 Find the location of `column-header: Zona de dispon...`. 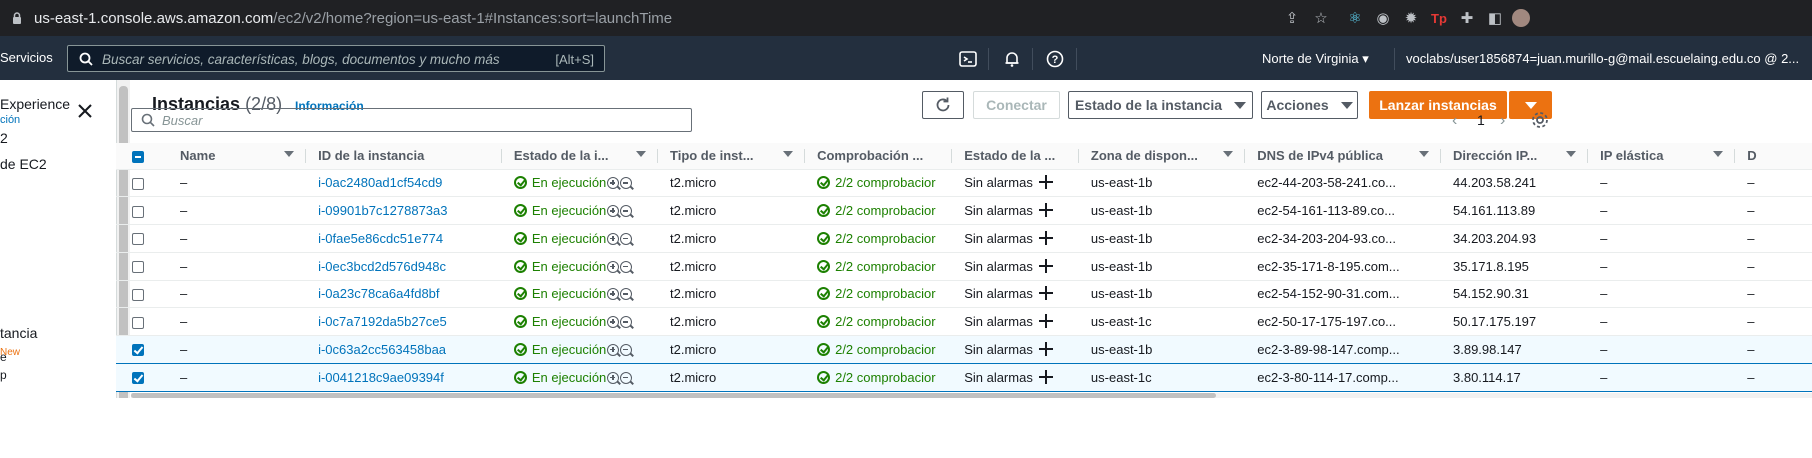

column-header: Zona de dispon... is located at coordinates (1162, 156).